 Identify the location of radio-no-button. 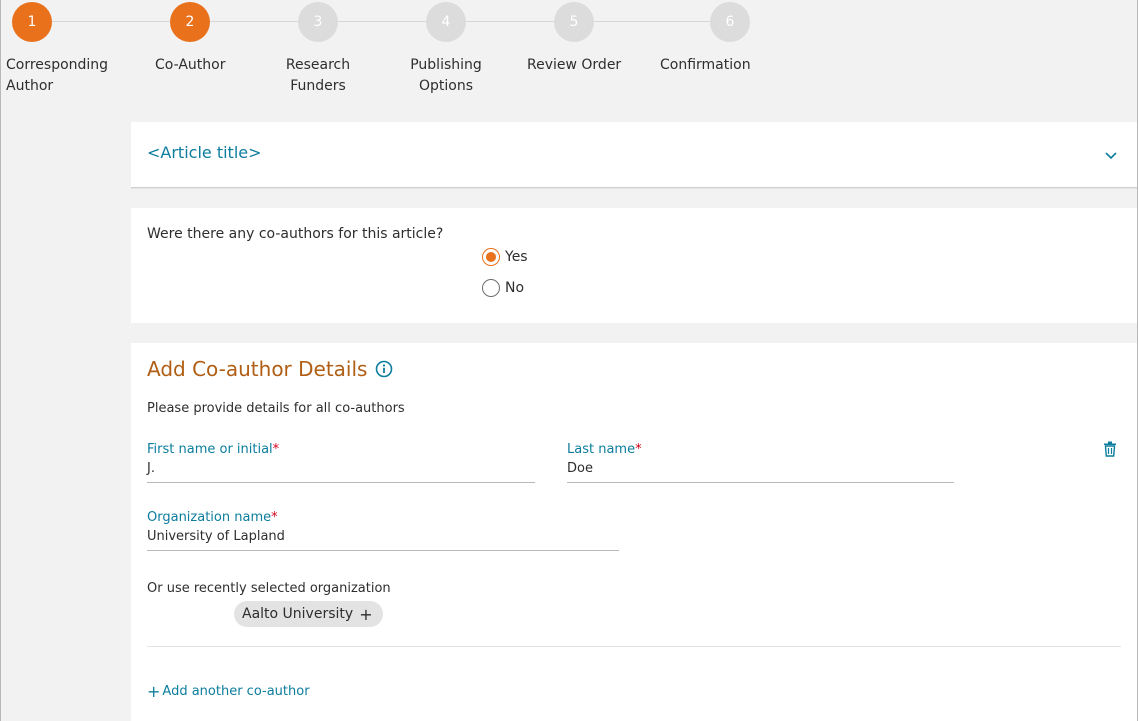
(491, 288).